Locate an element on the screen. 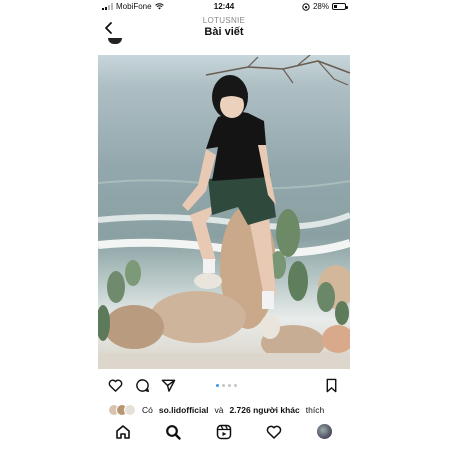 The width and height of the screenshot is (449, 449). liker-username: so.lidofficial is located at coordinates (184, 410).